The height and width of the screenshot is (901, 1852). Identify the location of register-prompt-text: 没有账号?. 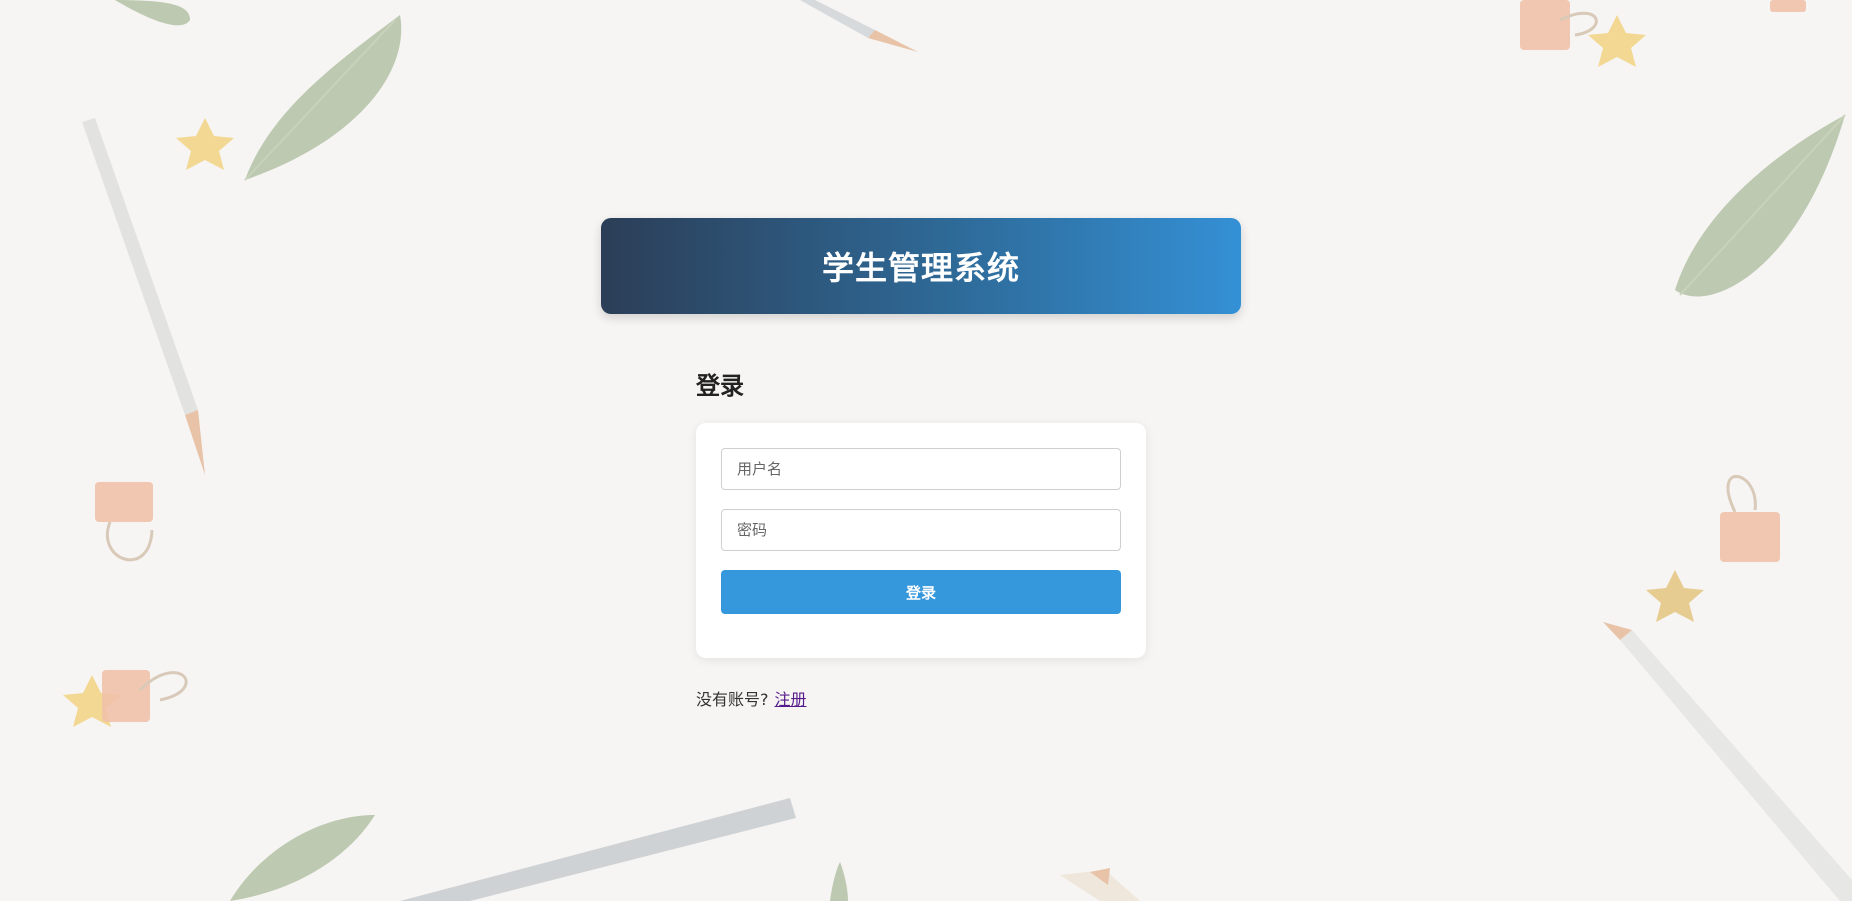
(732, 699).